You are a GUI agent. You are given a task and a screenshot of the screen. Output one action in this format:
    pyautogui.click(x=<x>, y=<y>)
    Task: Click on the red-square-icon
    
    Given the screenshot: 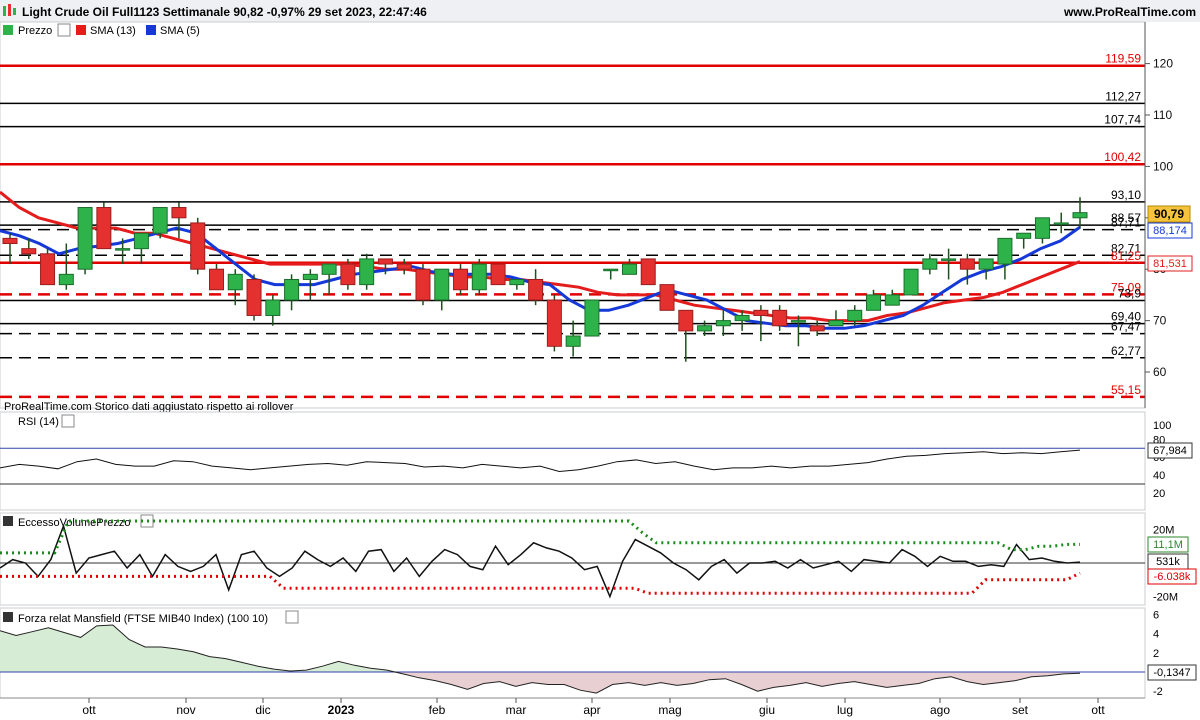 What is the action you would take?
    pyautogui.click(x=81, y=30)
    